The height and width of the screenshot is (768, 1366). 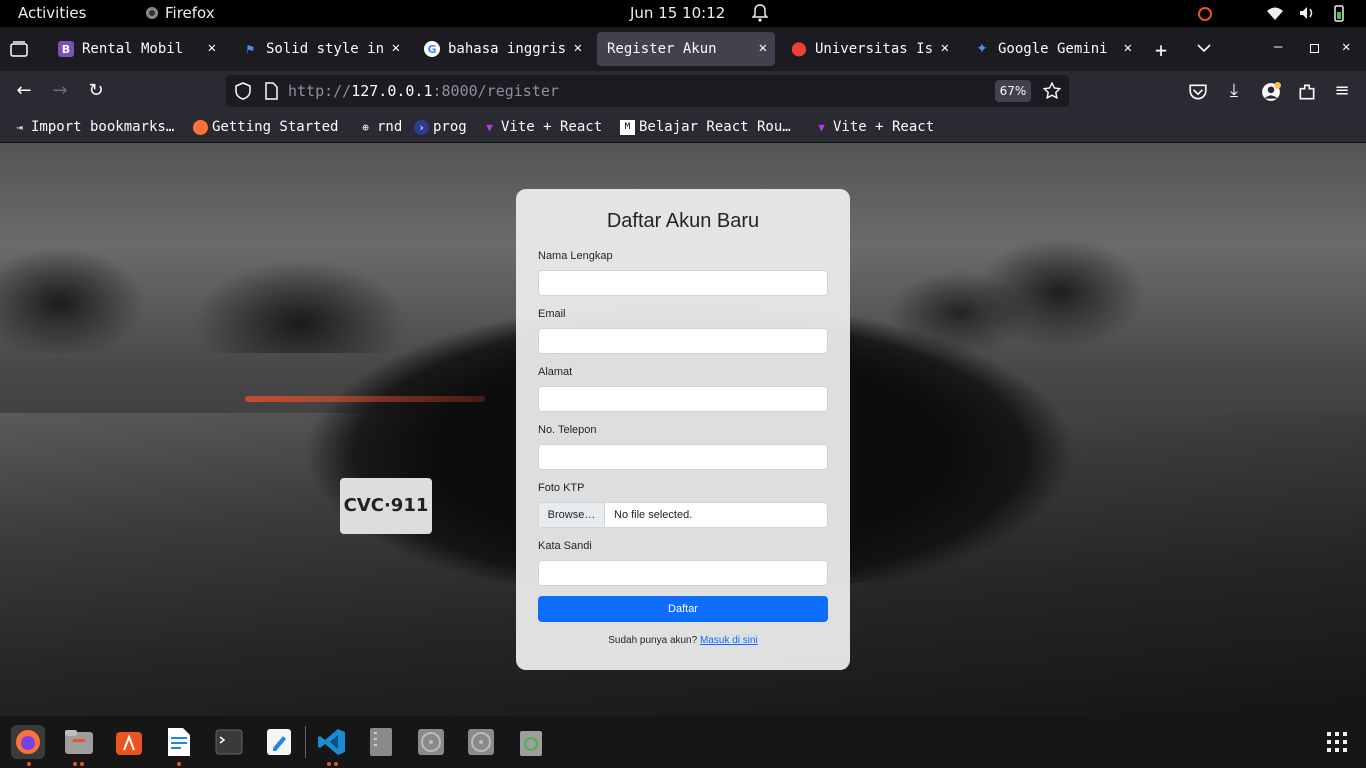 I want to click on window-close-icon: ✕, so click(x=1346, y=47).